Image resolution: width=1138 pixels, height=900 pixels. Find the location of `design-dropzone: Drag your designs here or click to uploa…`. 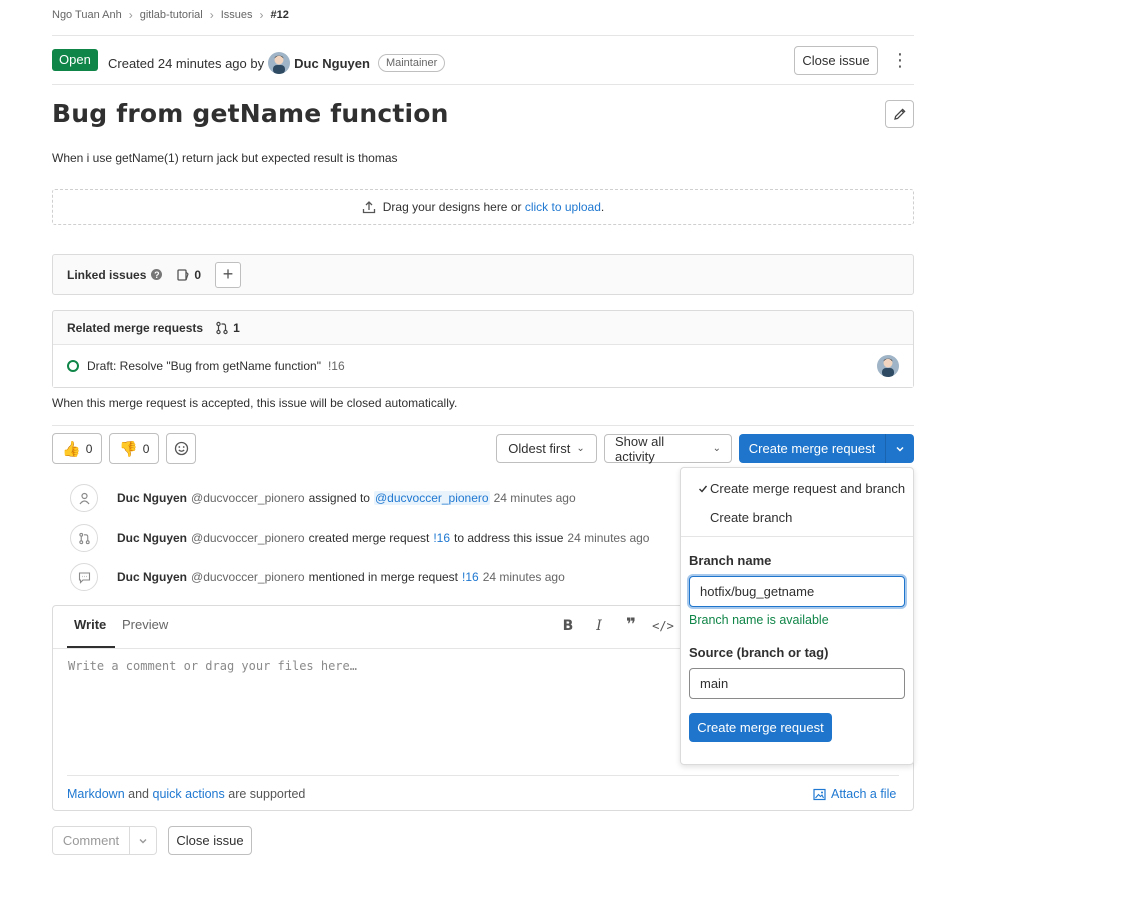

design-dropzone: Drag your designs here or click to uploa… is located at coordinates (483, 207).